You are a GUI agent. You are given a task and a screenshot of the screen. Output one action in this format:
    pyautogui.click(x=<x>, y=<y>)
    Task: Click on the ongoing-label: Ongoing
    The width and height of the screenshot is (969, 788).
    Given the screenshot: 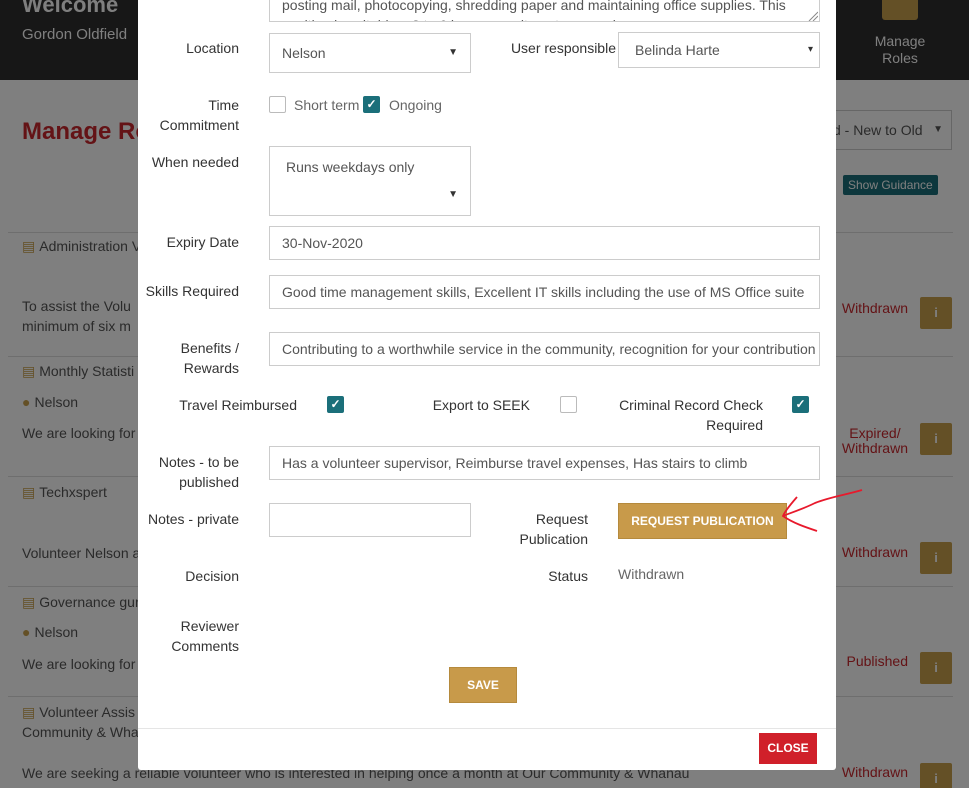 What is the action you would take?
    pyautogui.click(x=415, y=105)
    